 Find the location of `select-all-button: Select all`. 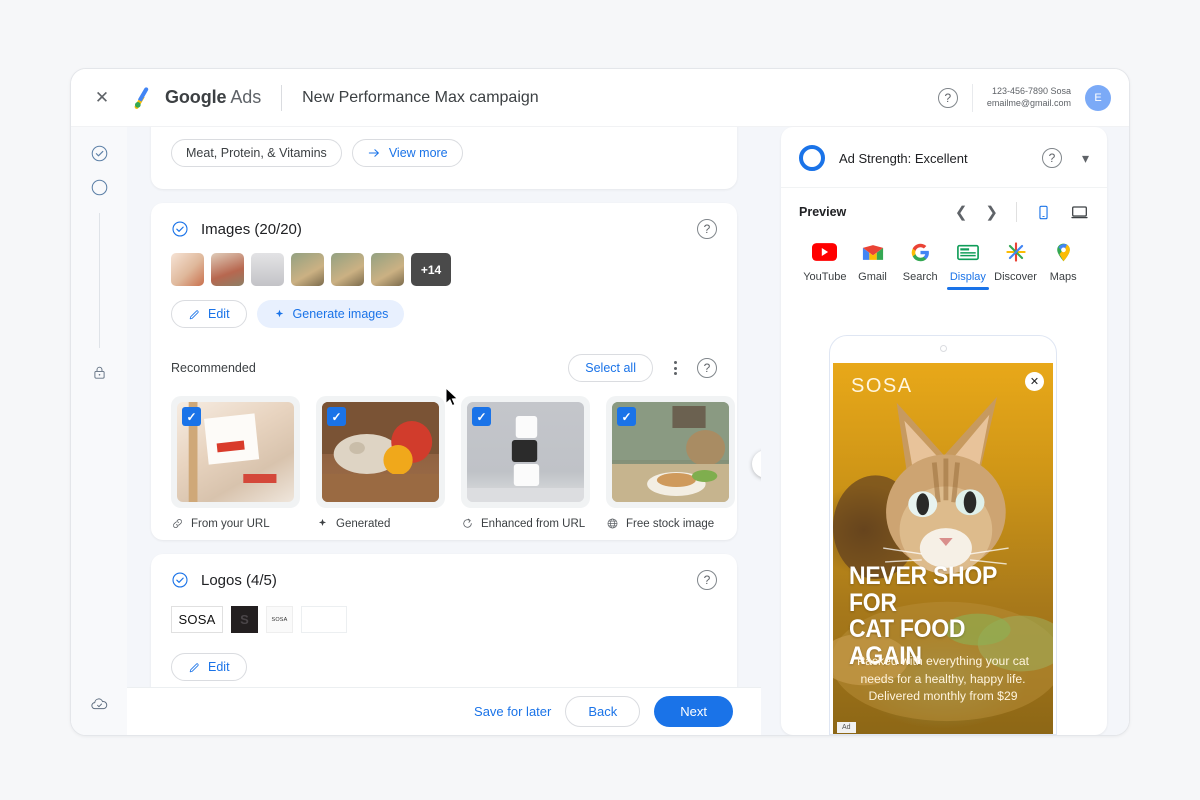

select-all-button: Select all is located at coordinates (610, 368).